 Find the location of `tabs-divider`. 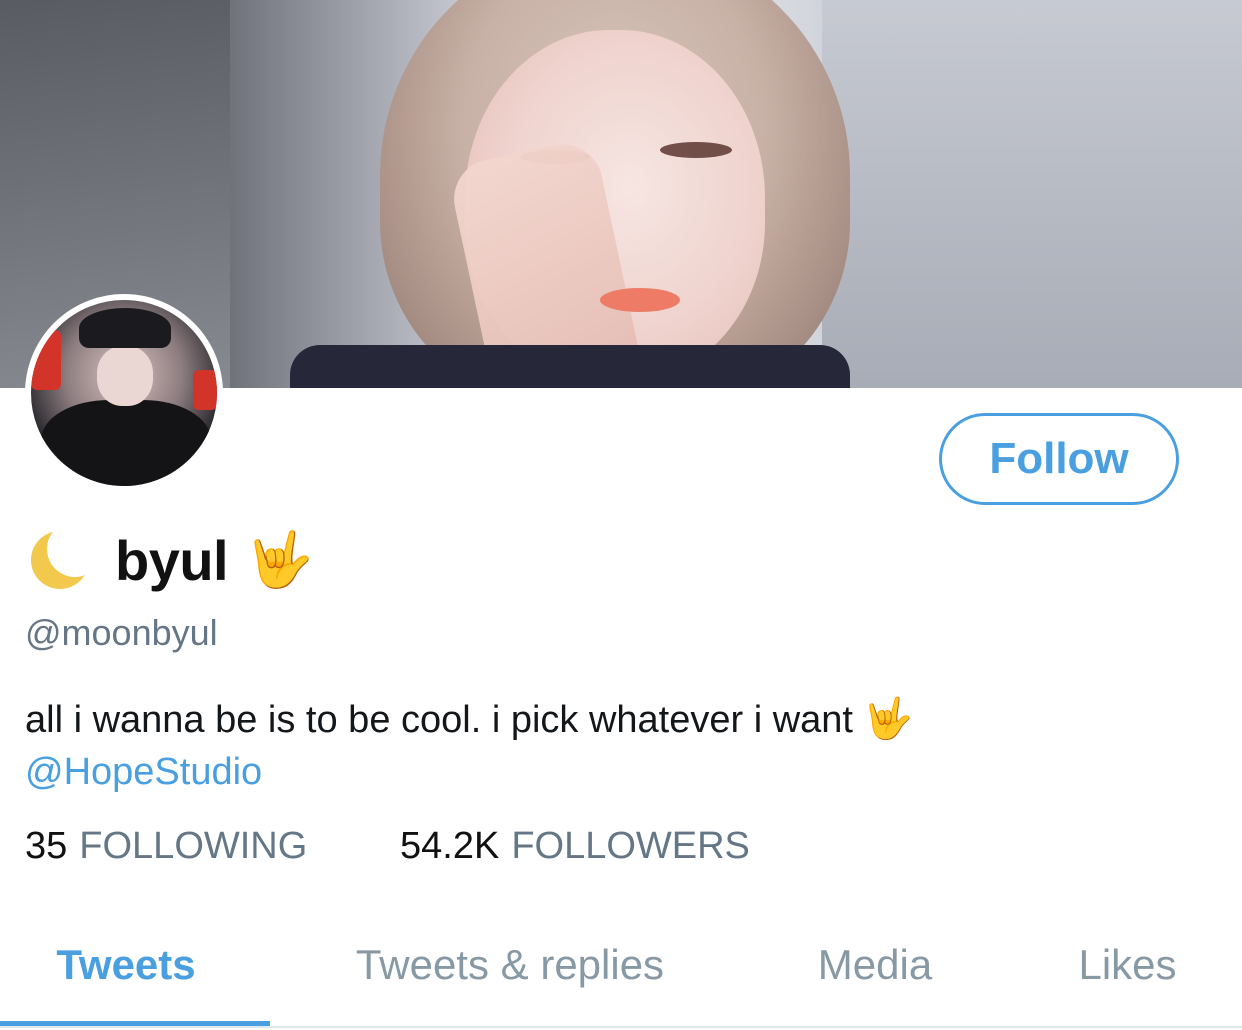

tabs-divider is located at coordinates (621, 1027).